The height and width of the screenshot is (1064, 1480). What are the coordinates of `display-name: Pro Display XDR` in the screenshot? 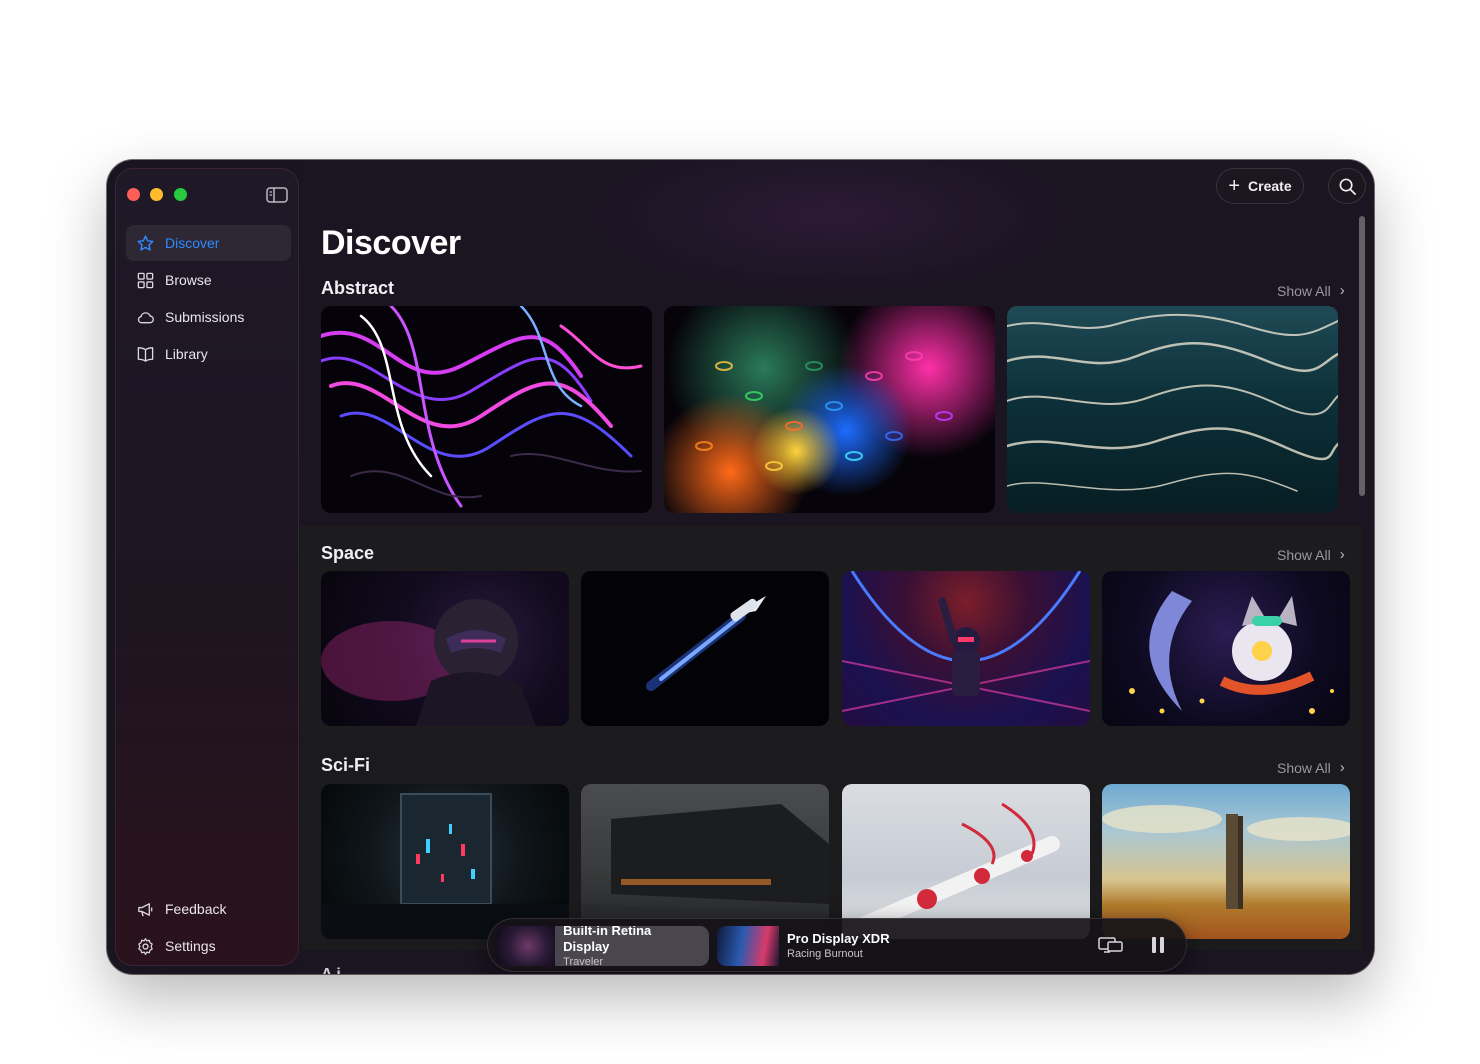 It's located at (838, 938).